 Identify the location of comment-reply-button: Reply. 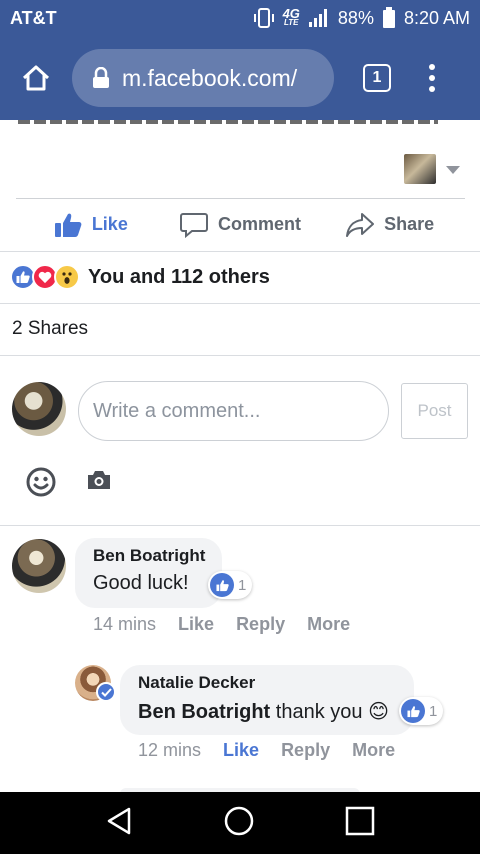
(260, 624).